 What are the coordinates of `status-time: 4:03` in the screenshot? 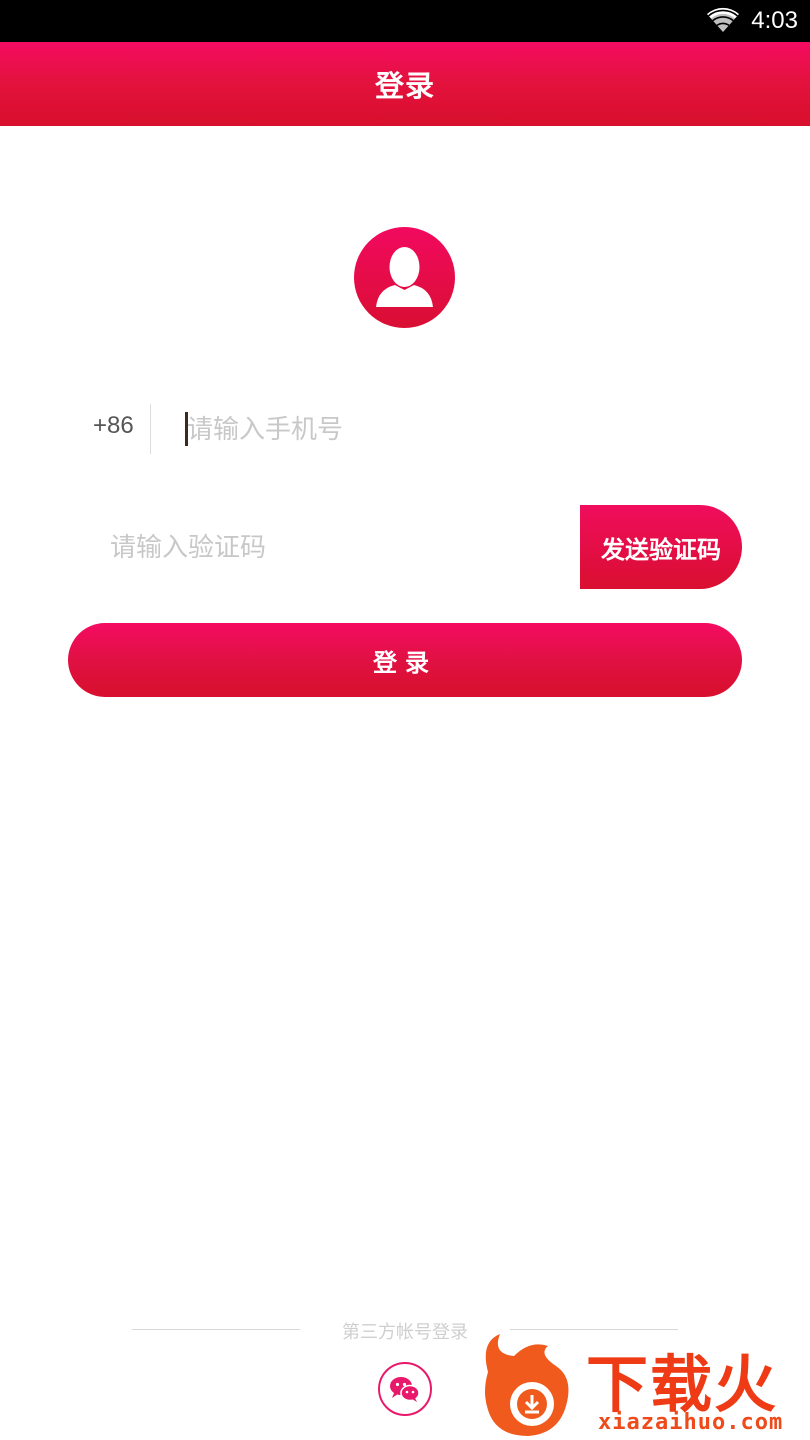 It's located at (774, 20).